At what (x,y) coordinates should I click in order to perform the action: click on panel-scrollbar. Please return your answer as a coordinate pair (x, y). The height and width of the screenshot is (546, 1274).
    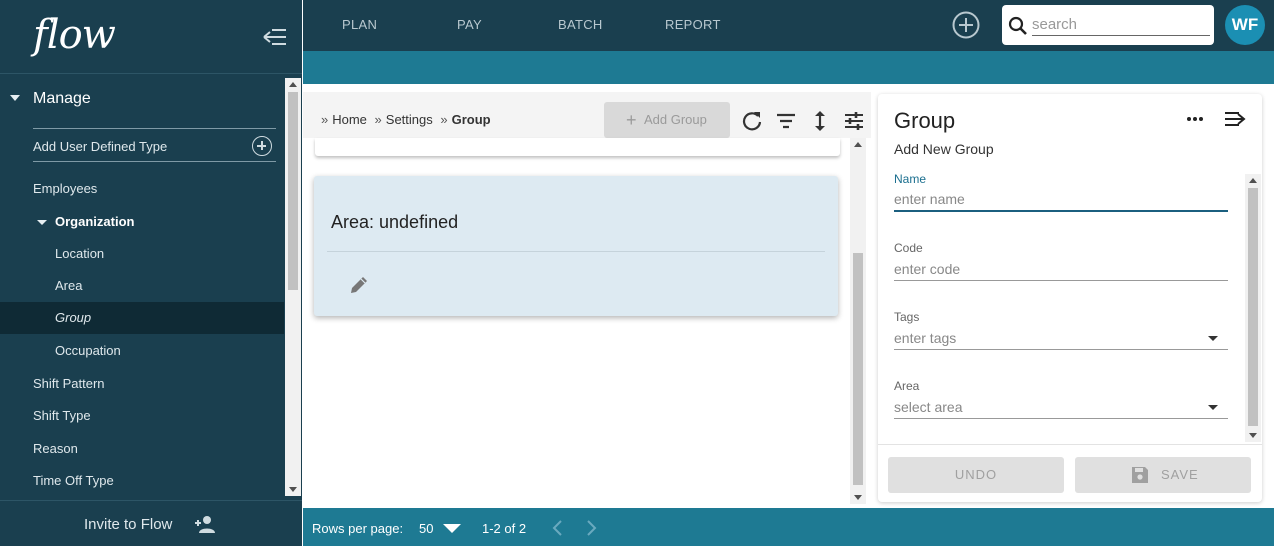
    Looking at the image, I should click on (1253, 308).